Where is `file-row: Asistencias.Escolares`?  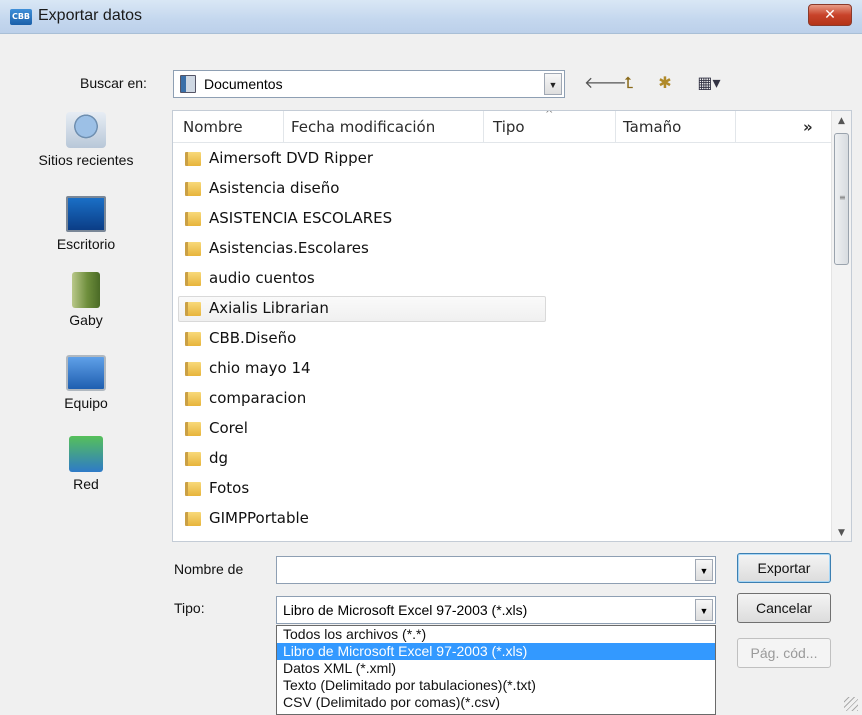 file-row: Asistencias.Escolares is located at coordinates (503, 249).